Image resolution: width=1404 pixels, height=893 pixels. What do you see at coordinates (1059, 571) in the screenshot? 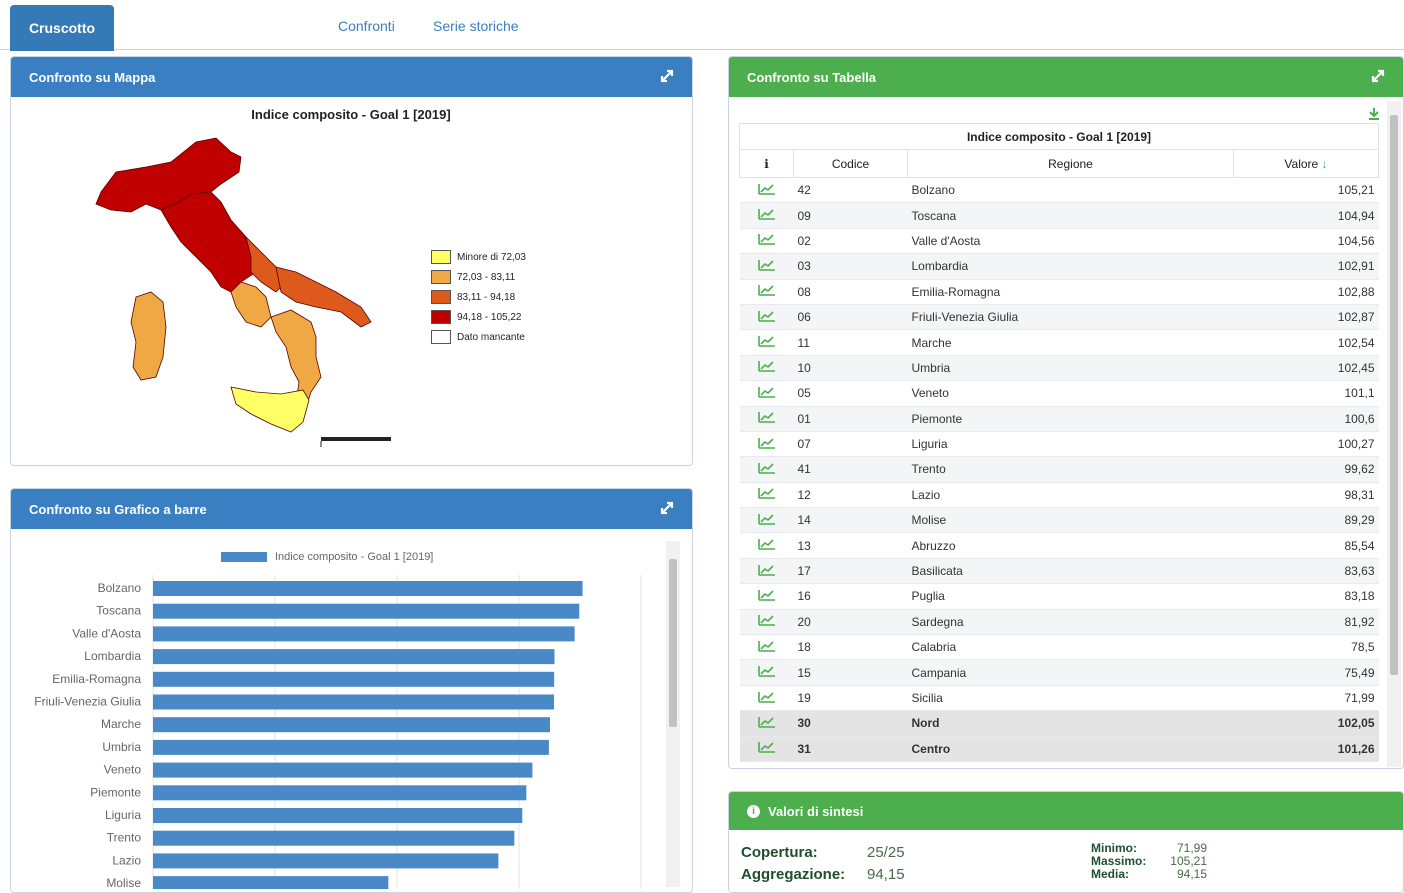
I see `table-row: 17 Basilicata 83,63` at bounding box center [1059, 571].